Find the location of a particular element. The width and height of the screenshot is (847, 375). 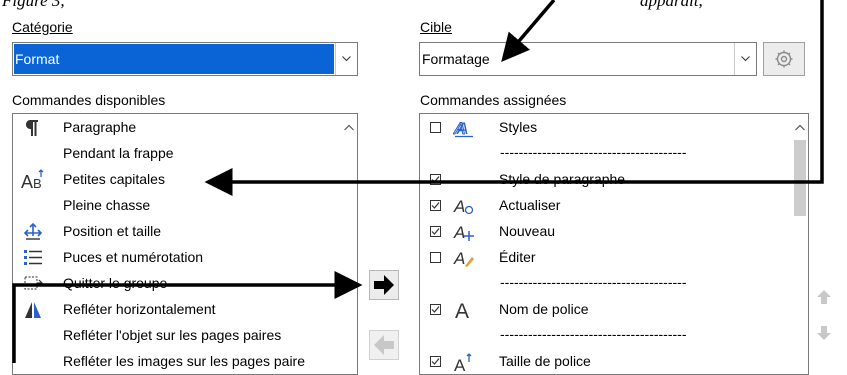

update-style-icon: A is located at coordinates (463, 206).